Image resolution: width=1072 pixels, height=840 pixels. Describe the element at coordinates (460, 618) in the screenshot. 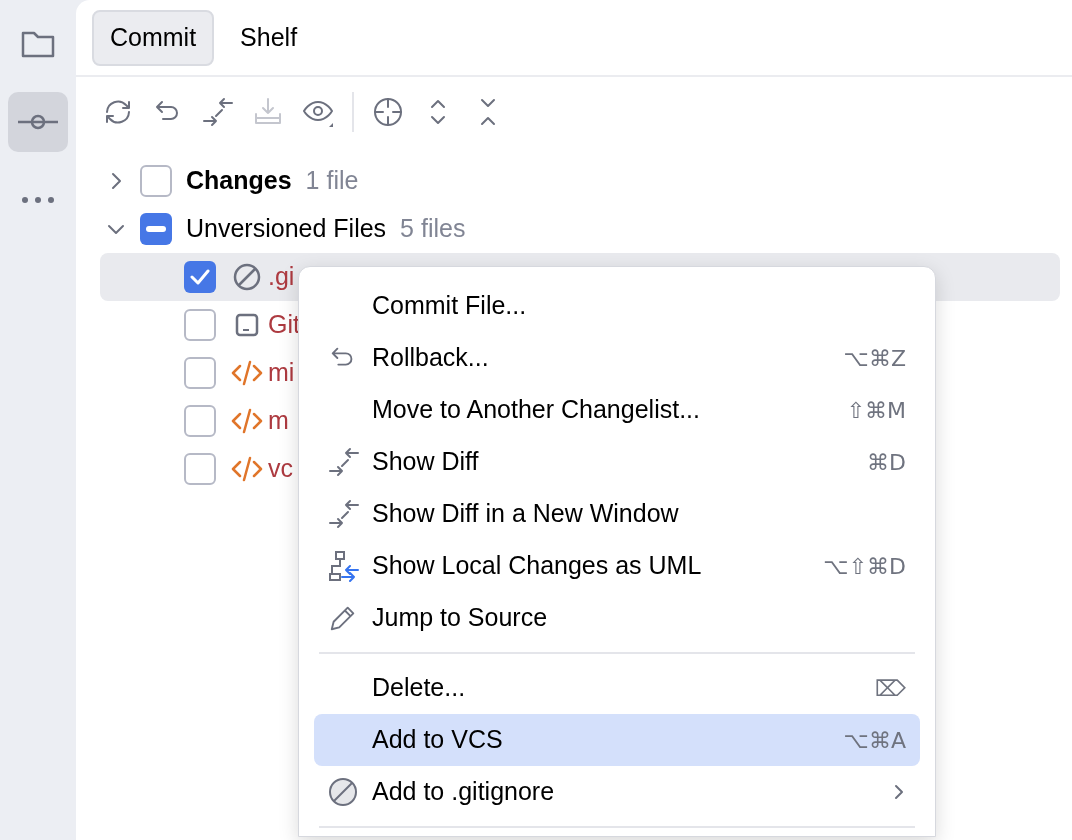

I see `menu-label: Jump to Source` at that location.